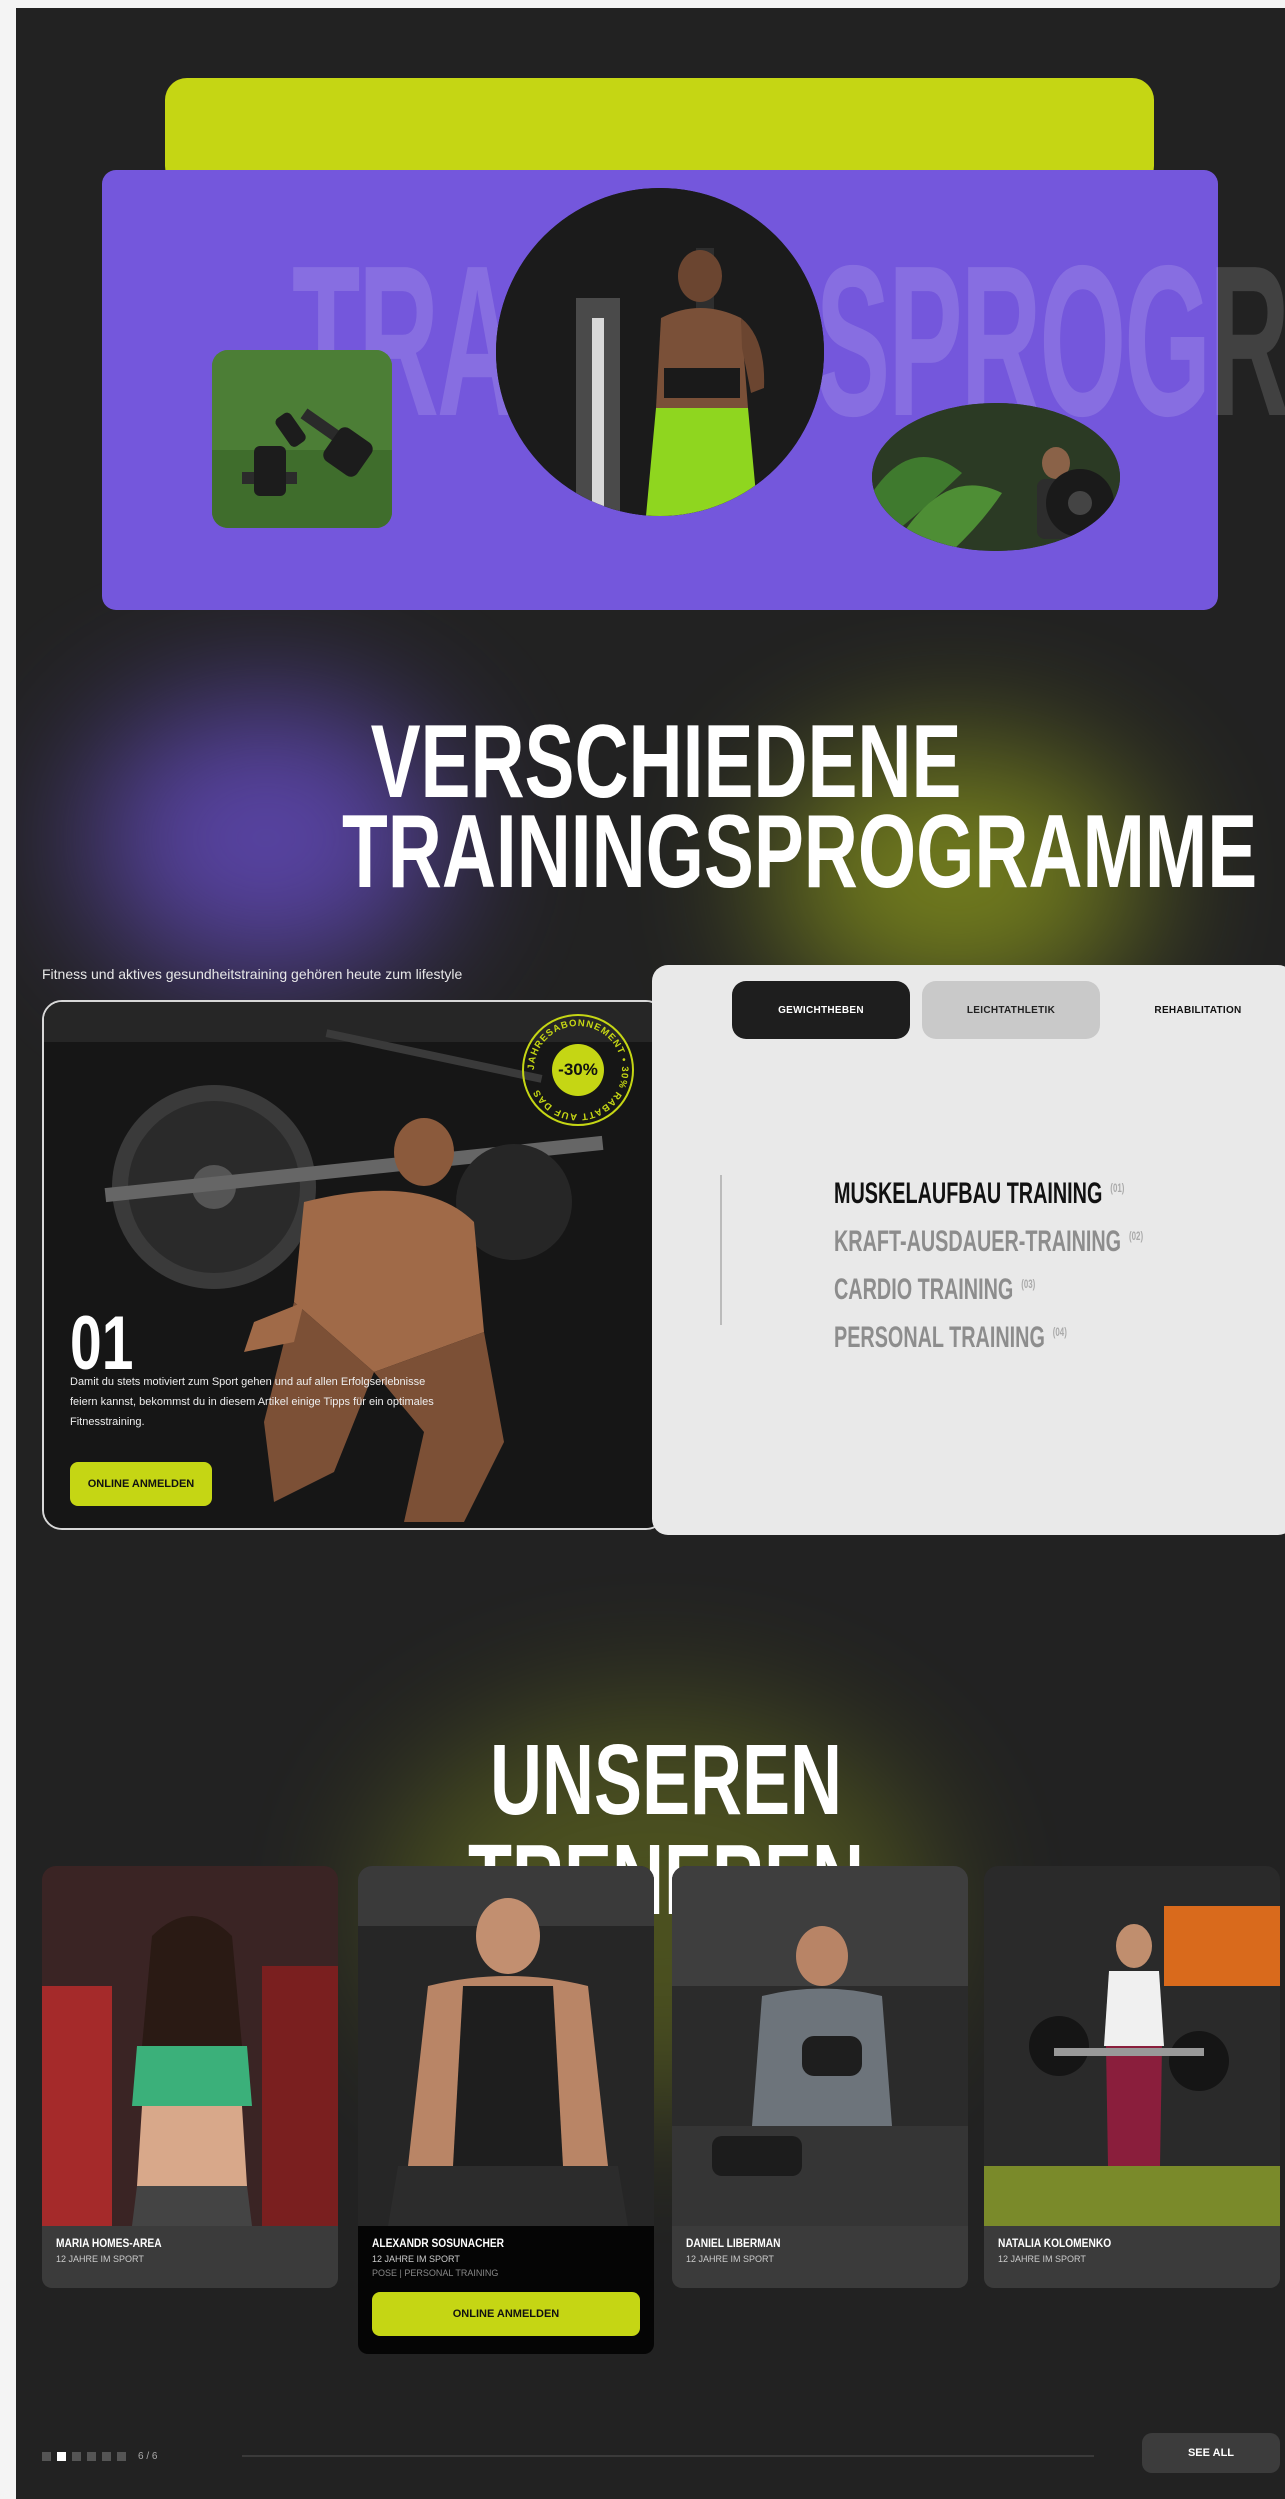 The height and width of the screenshot is (2499, 1285). Describe the element at coordinates (721, 1250) in the screenshot. I see `program-indicator-line` at that location.